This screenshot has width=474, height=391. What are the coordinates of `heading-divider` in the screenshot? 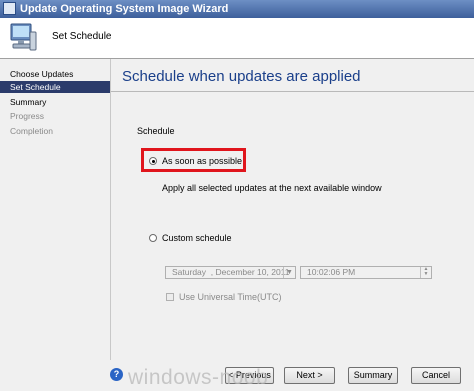 It's located at (292, 91).